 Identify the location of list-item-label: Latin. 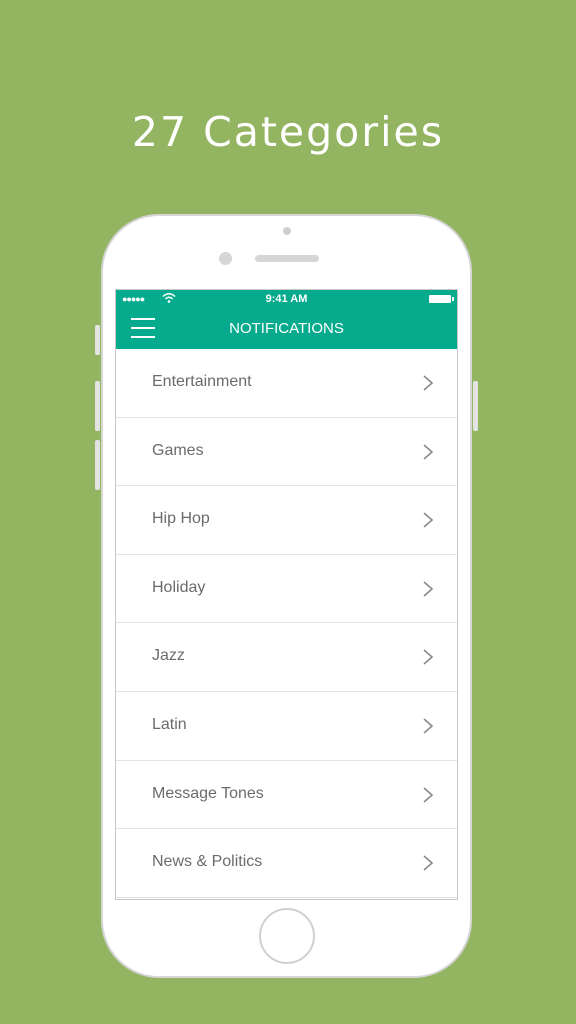
(169, 724).